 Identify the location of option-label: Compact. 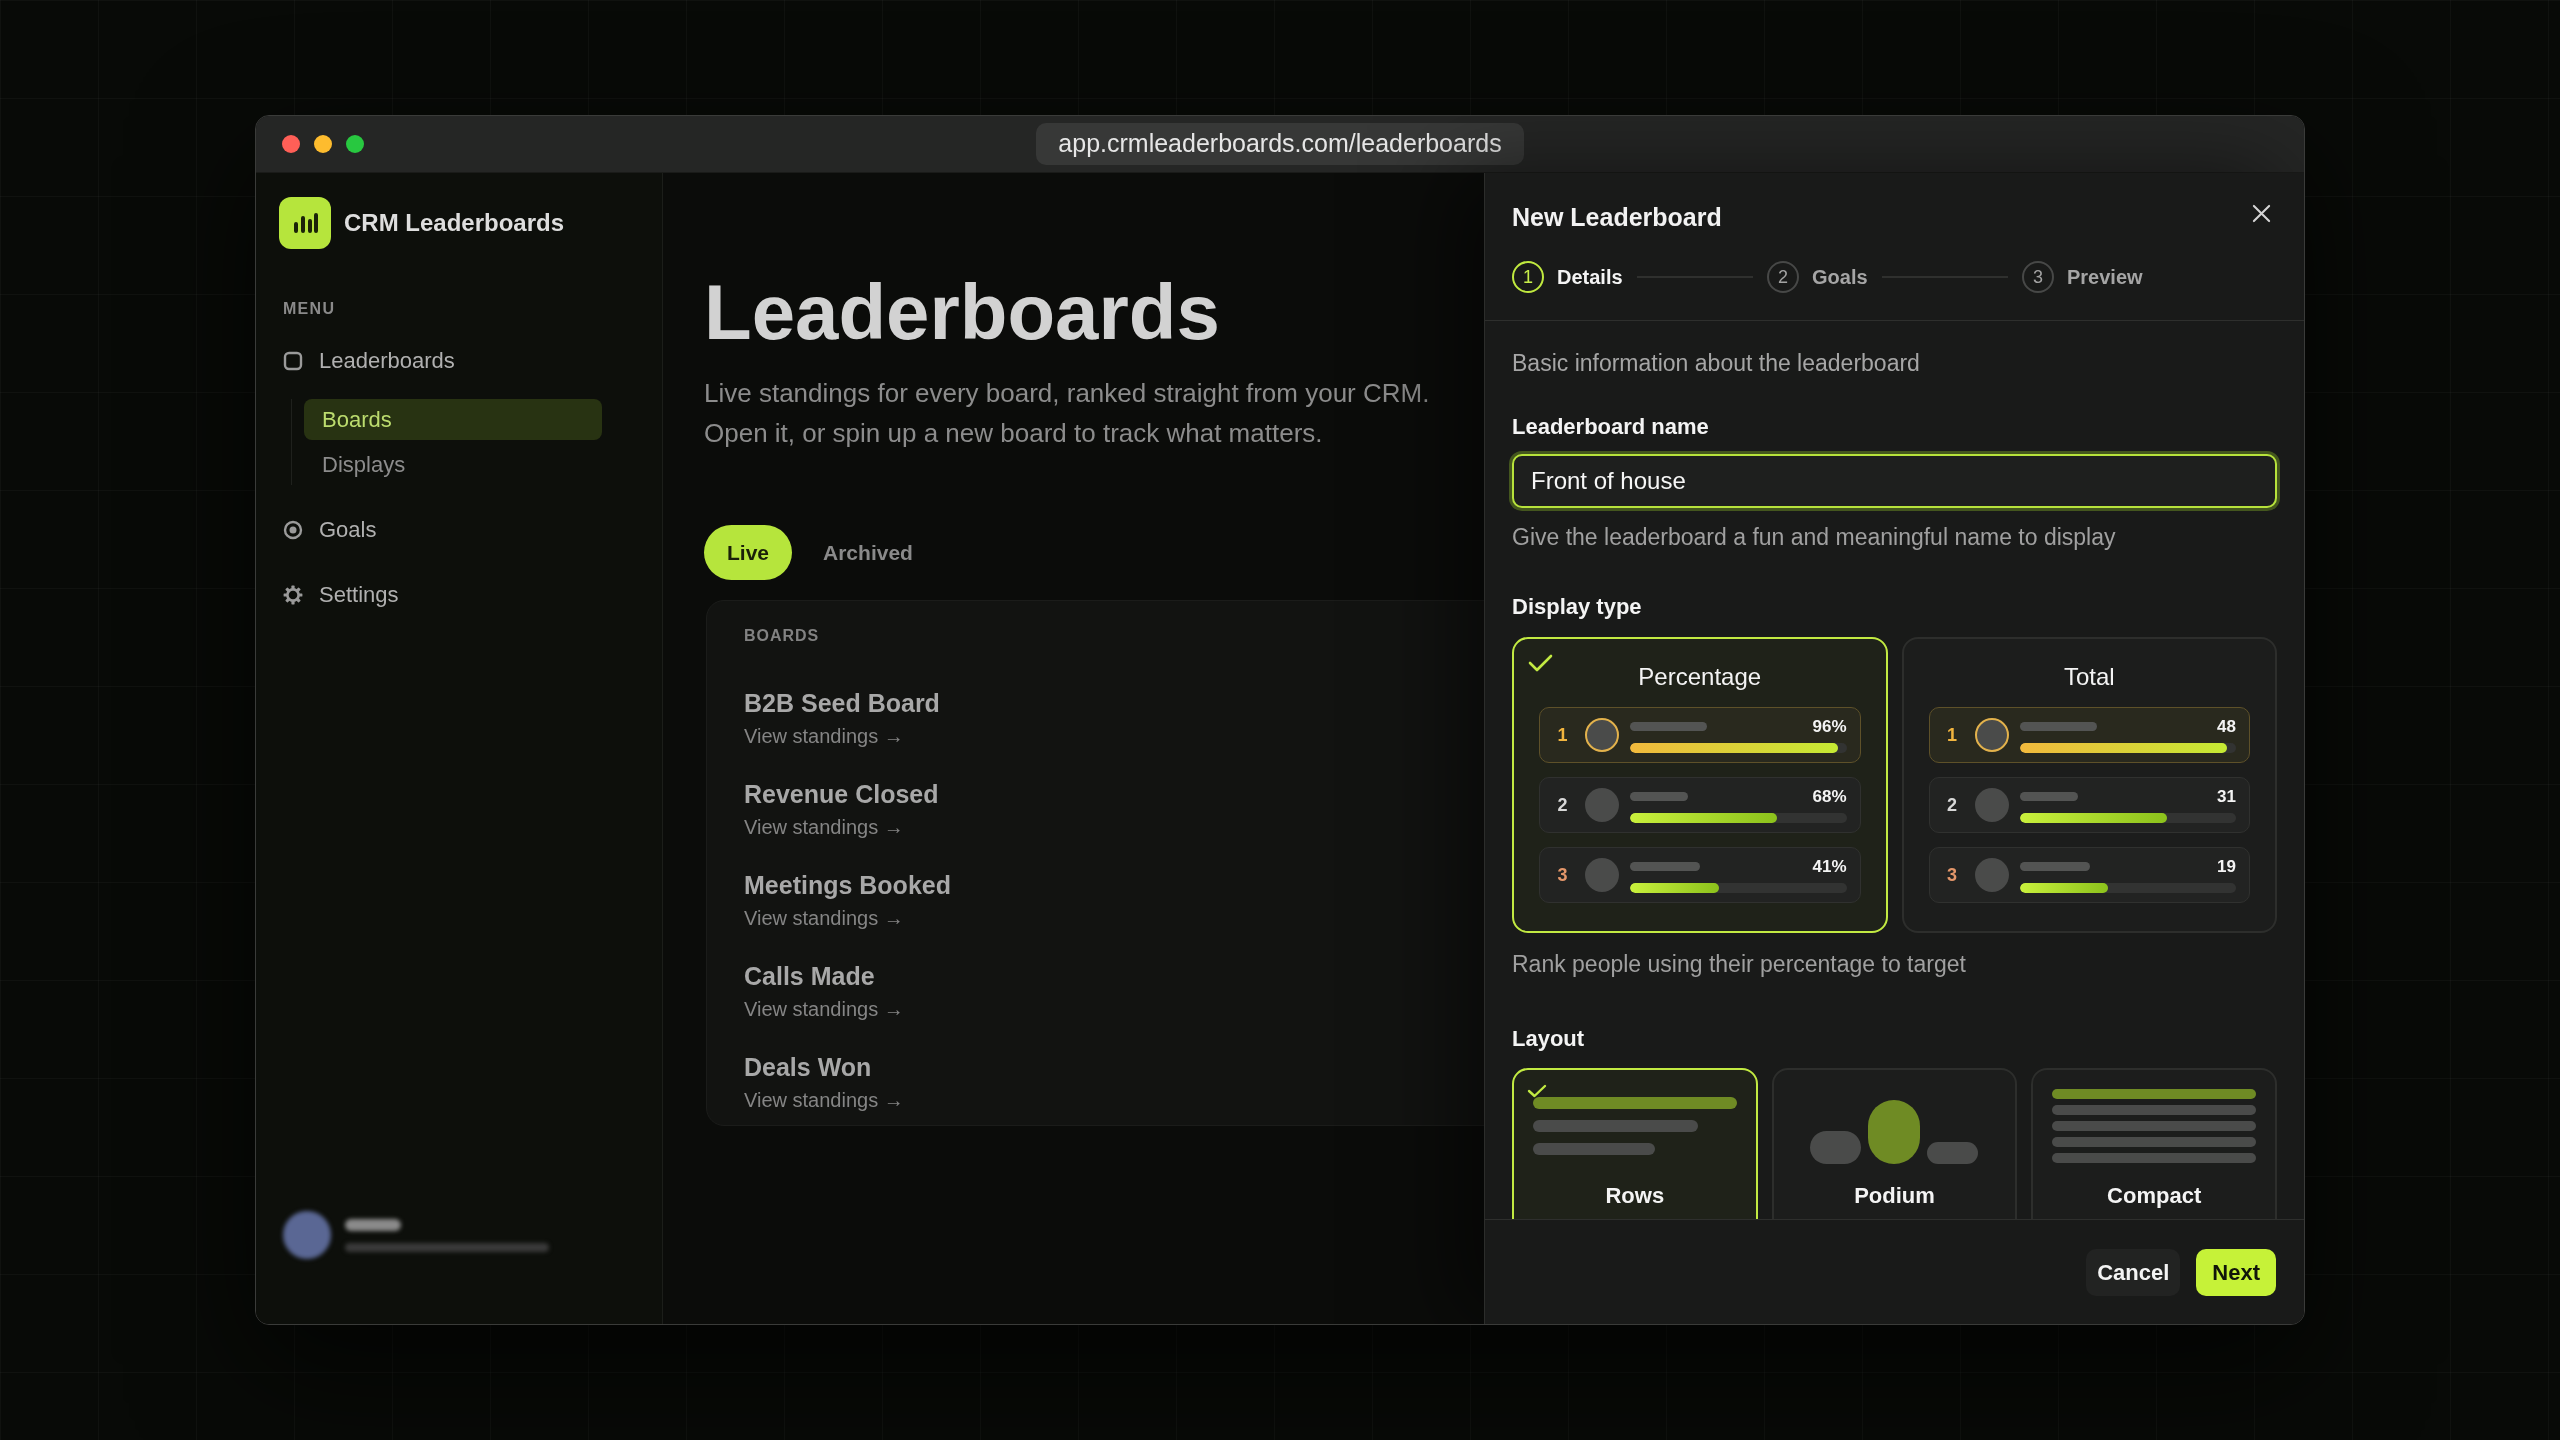
(2154, 1196).